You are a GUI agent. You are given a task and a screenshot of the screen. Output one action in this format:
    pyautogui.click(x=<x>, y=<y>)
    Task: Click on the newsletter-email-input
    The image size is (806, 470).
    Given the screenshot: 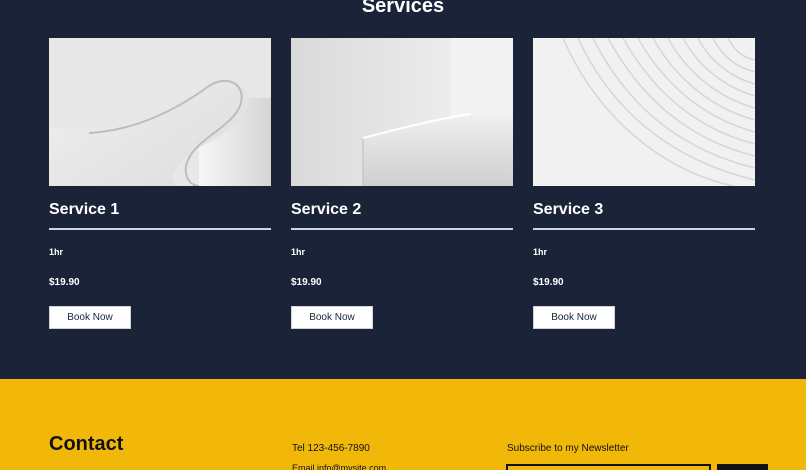 What is the action you would take?
    pyautogui.click(x=608, y=467)
    